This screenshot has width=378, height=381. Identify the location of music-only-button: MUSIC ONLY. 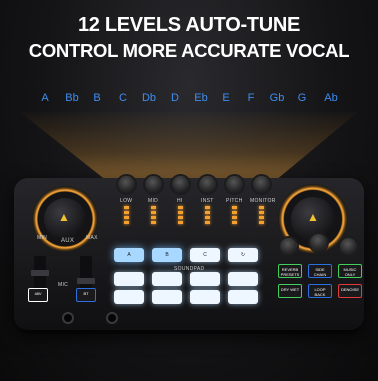
(350, 271).